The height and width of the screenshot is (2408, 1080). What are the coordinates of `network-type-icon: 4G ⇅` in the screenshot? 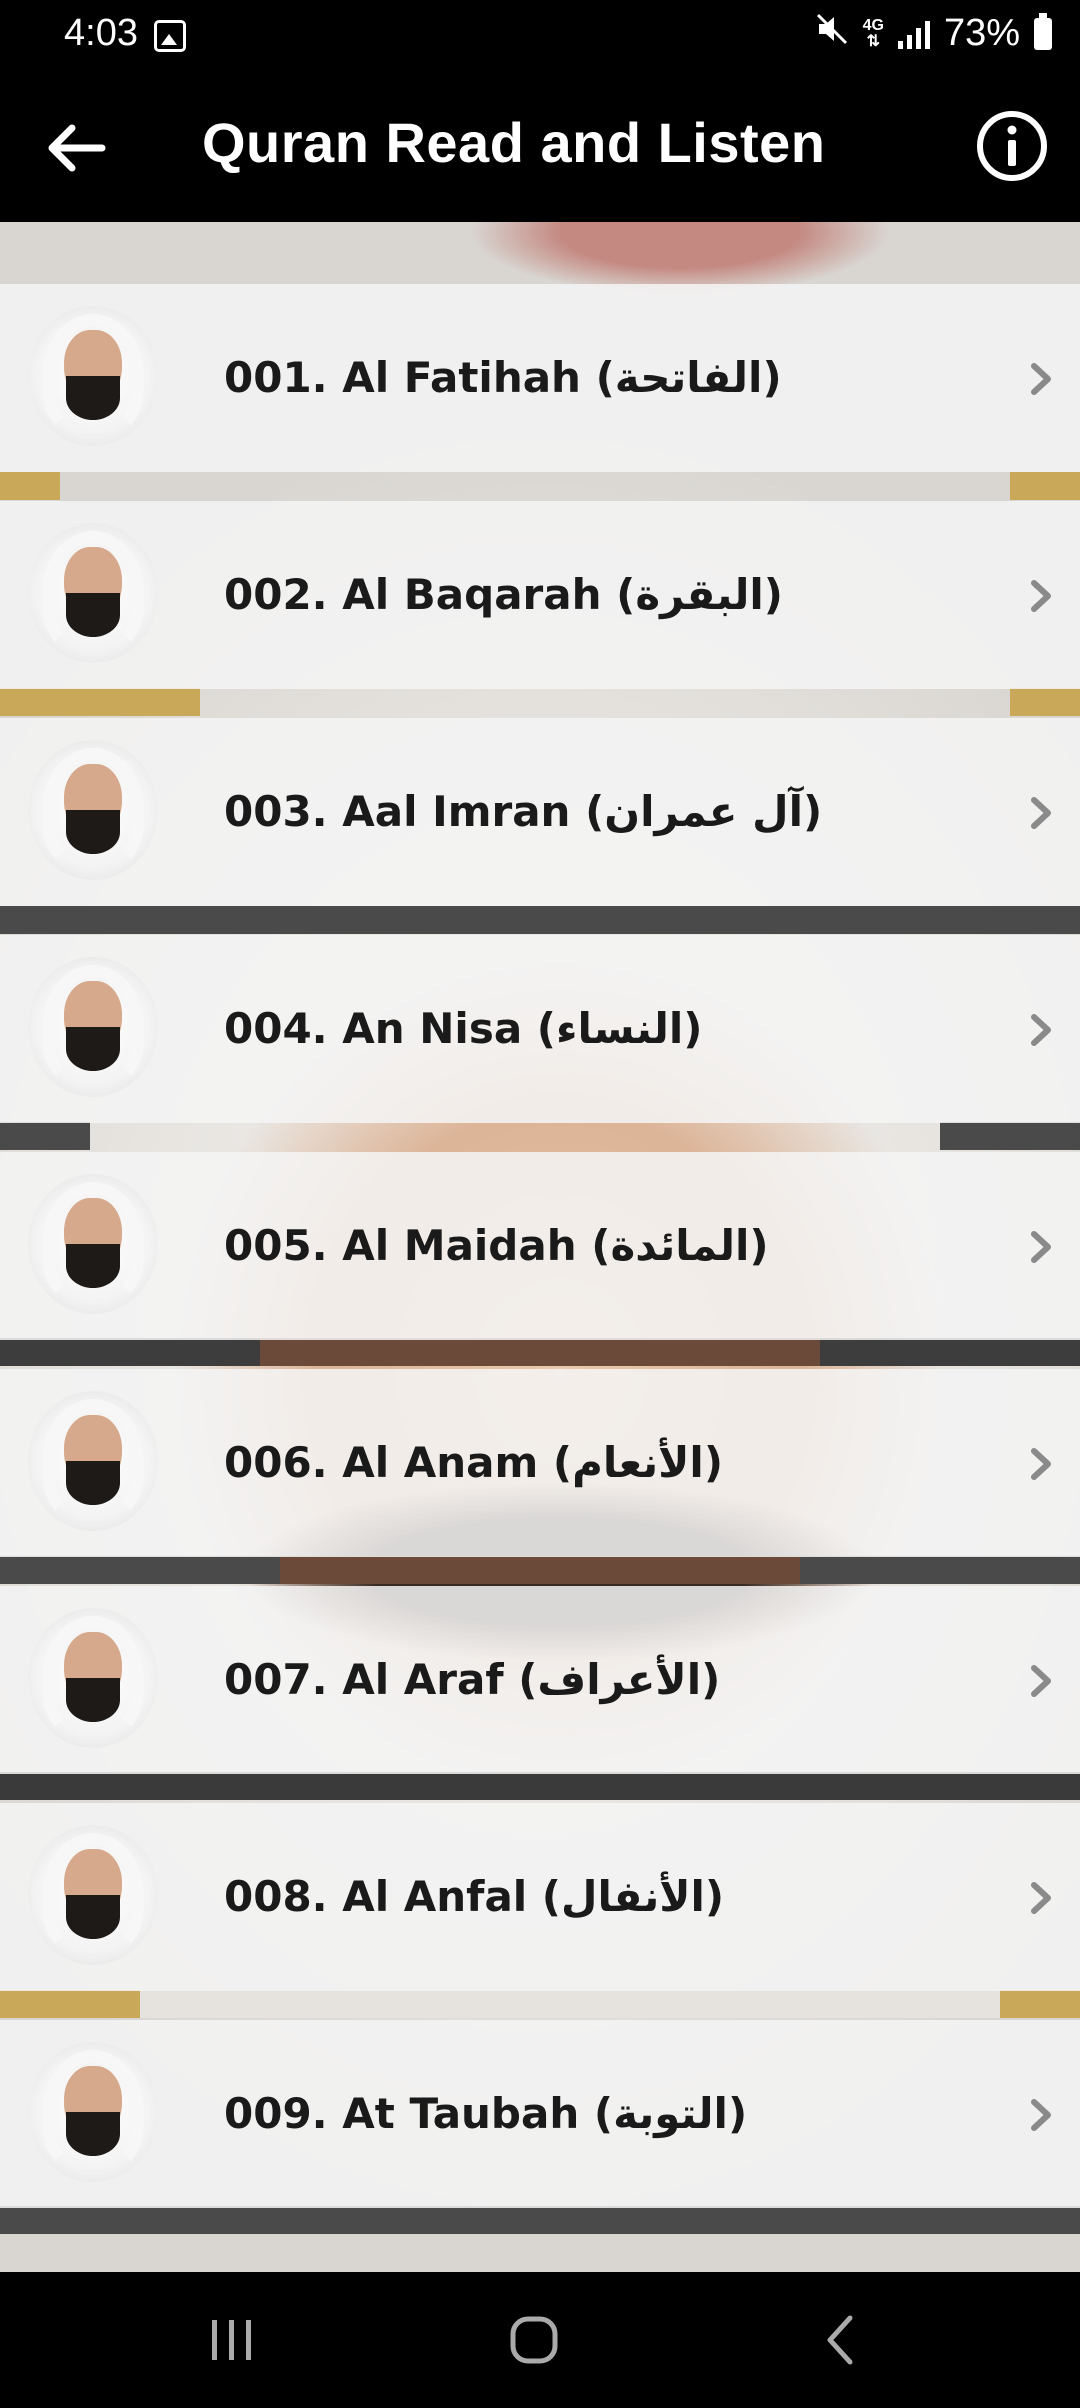 It's located at (873, 33).